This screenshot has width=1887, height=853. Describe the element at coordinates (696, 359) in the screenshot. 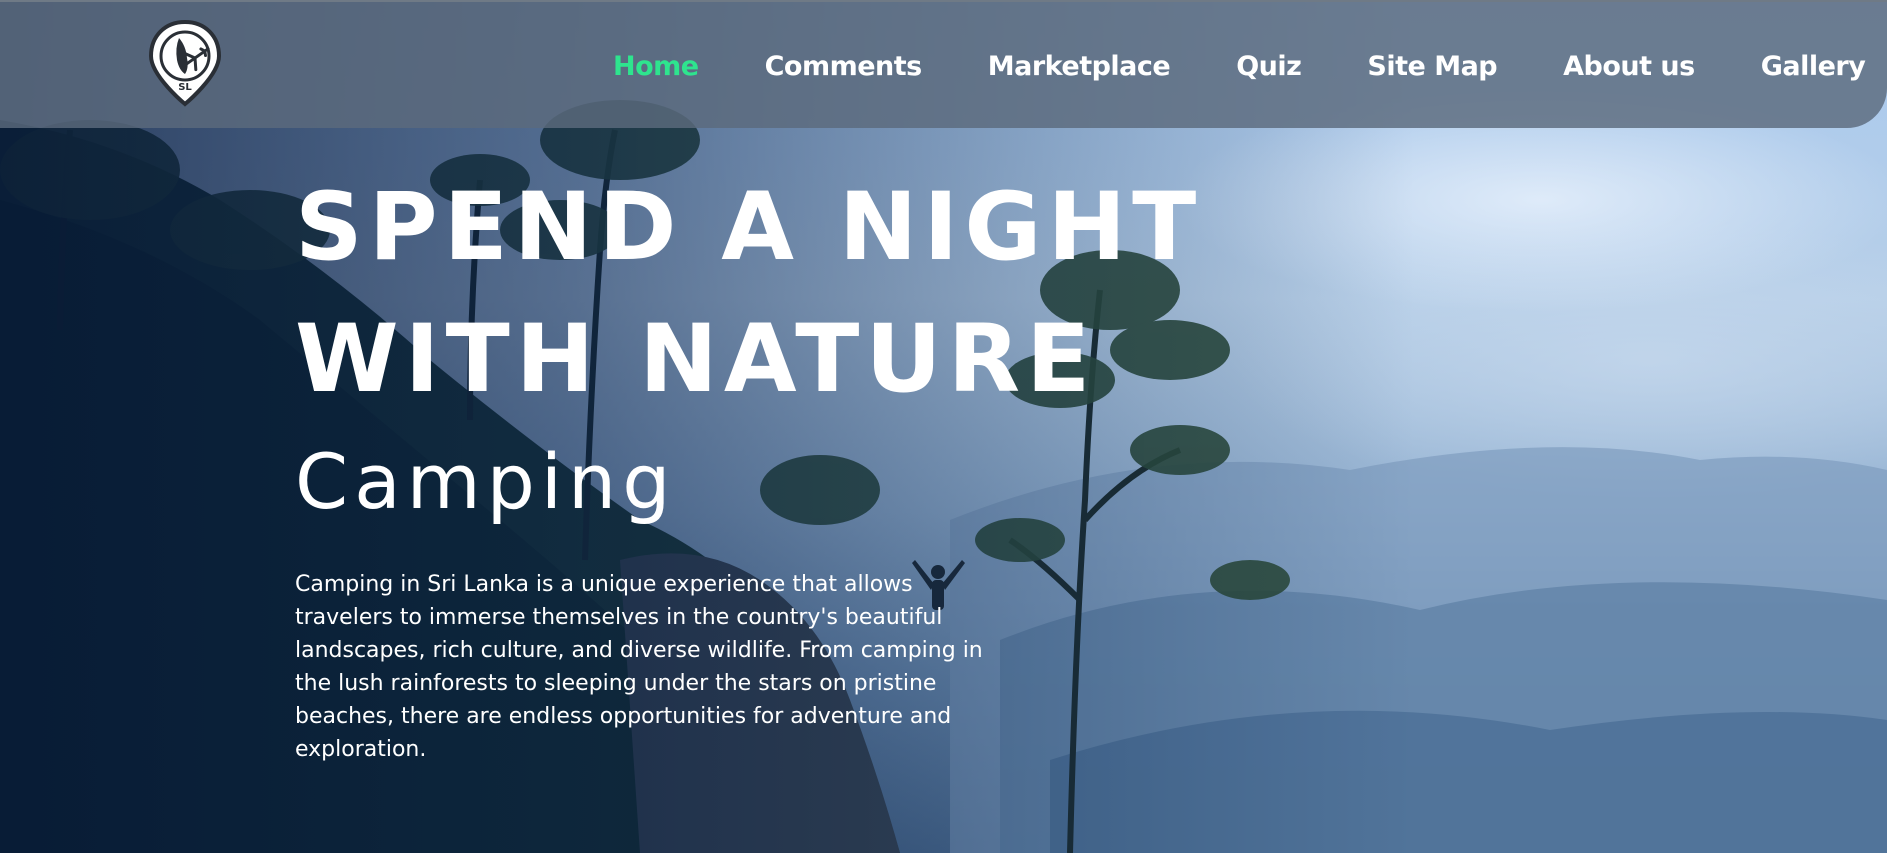

I see `hero-title-line-2: WITH NATURE` at that location.